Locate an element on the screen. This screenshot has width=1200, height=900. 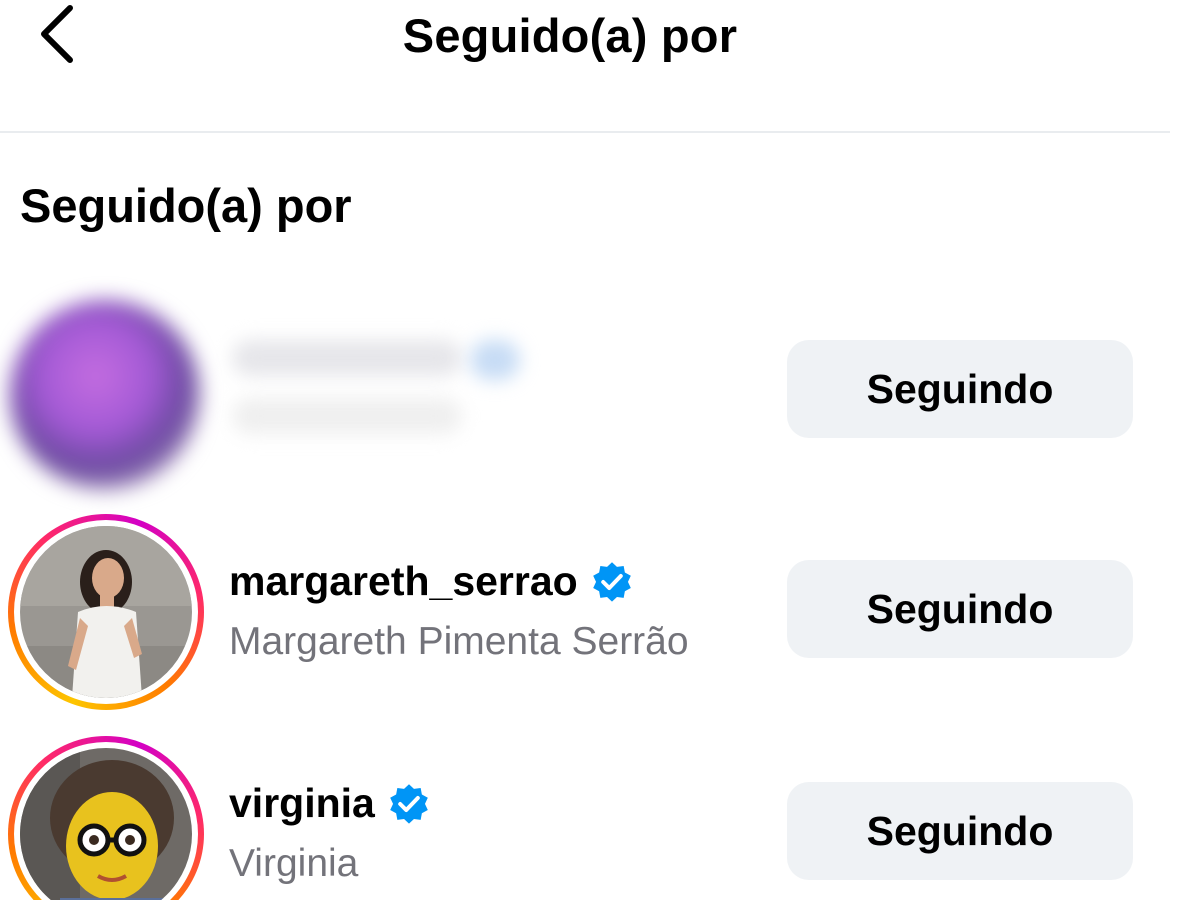
full-name: Virginia is located at coordinates (294, 863).